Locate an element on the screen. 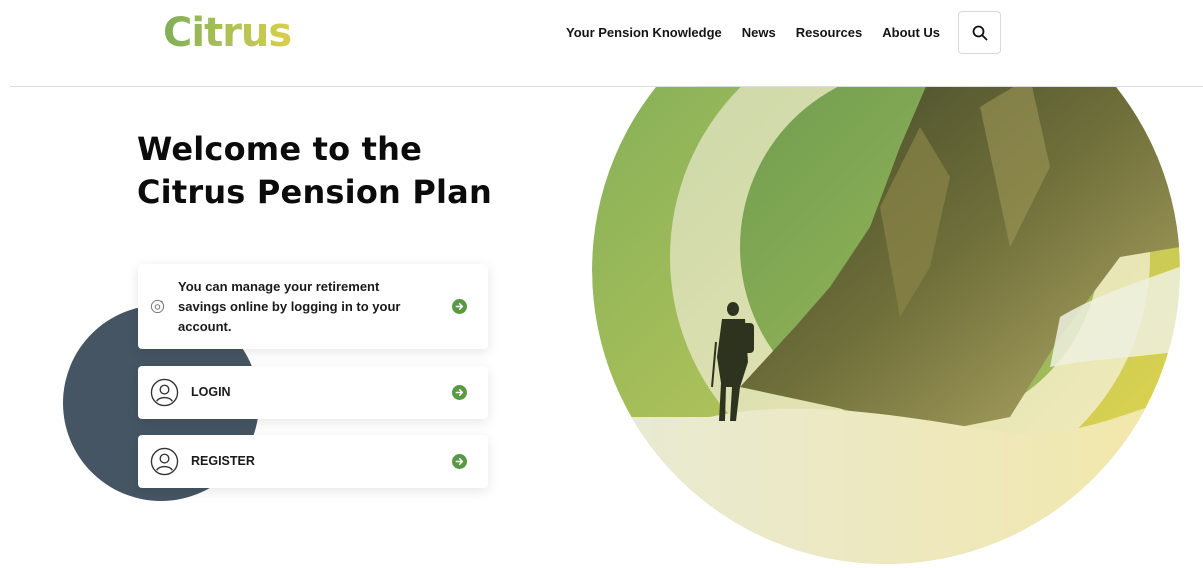 The height and width of the screenshot is (568, 1203). register-label: REGISTER is located at coordinates (223, 461).